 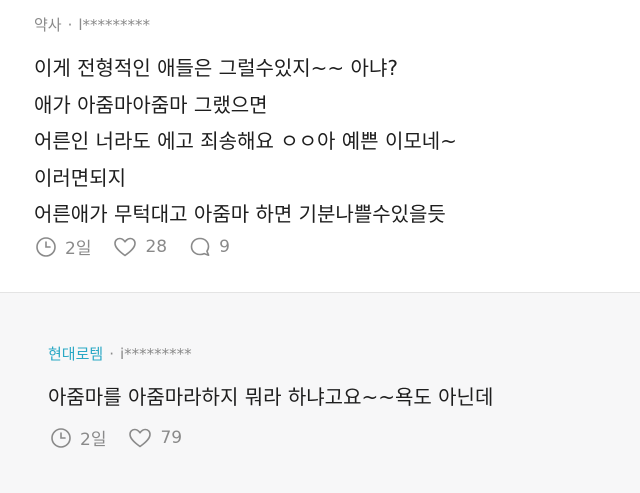 What do you see at coordinates (240, 214) in the screenshot?
I see `comment-line: 어른애가 무턱대고 아줌마 하면 기분나쁠수있을듯` at bounding box center [240, 214].